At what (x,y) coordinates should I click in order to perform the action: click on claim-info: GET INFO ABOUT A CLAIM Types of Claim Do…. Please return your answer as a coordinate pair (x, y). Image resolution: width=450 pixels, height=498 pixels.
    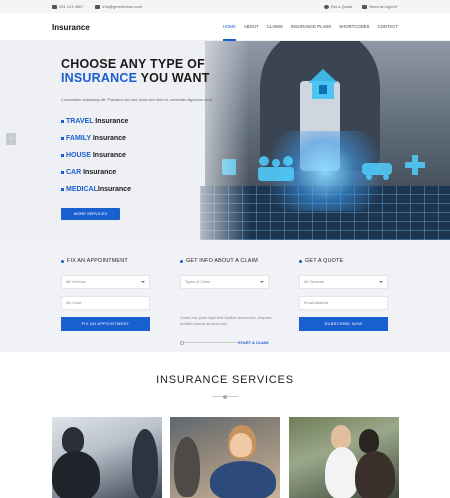
    Looking at the image, I should click on (226, 301).